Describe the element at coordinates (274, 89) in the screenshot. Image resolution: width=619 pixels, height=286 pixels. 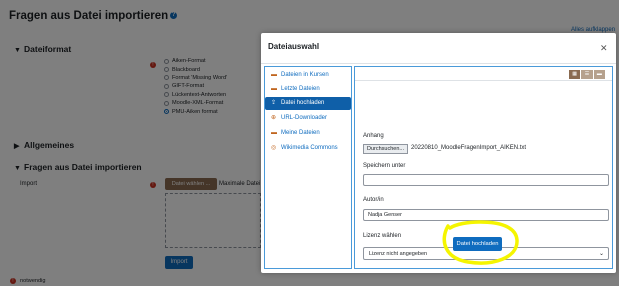
I see `recent-files-icon: ▬` at that location.